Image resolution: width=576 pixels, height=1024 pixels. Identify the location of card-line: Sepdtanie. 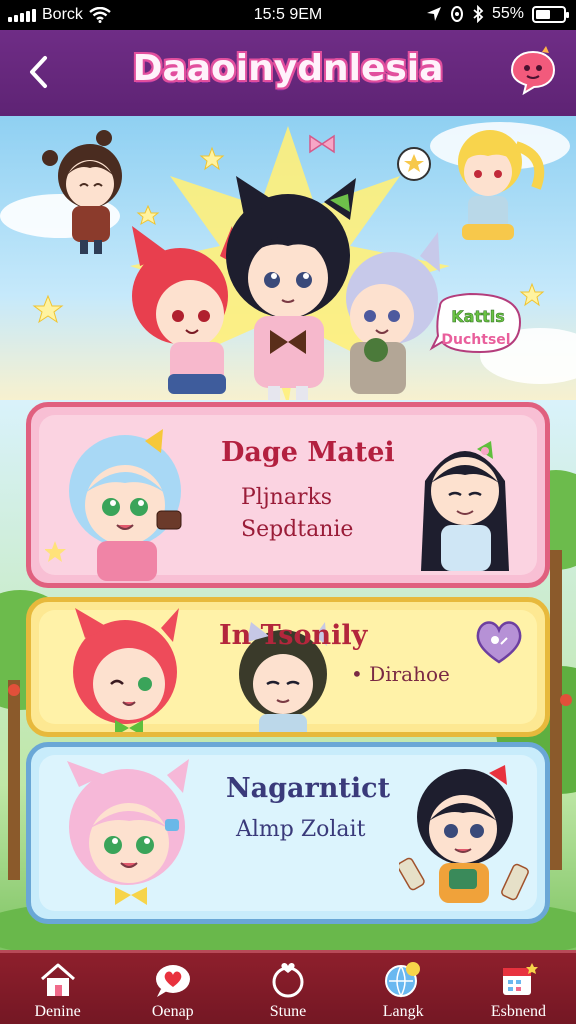
(297, 529).